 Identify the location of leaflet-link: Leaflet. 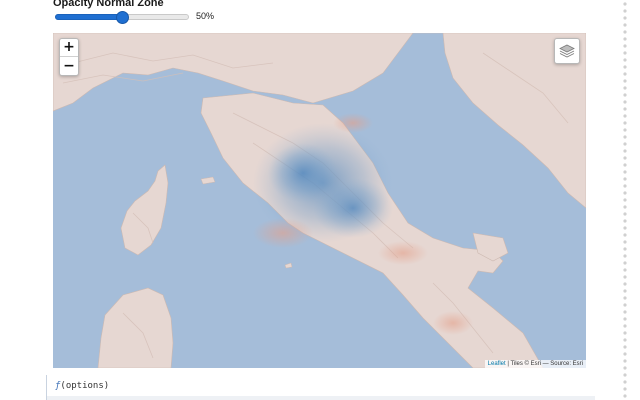
(497, 364).